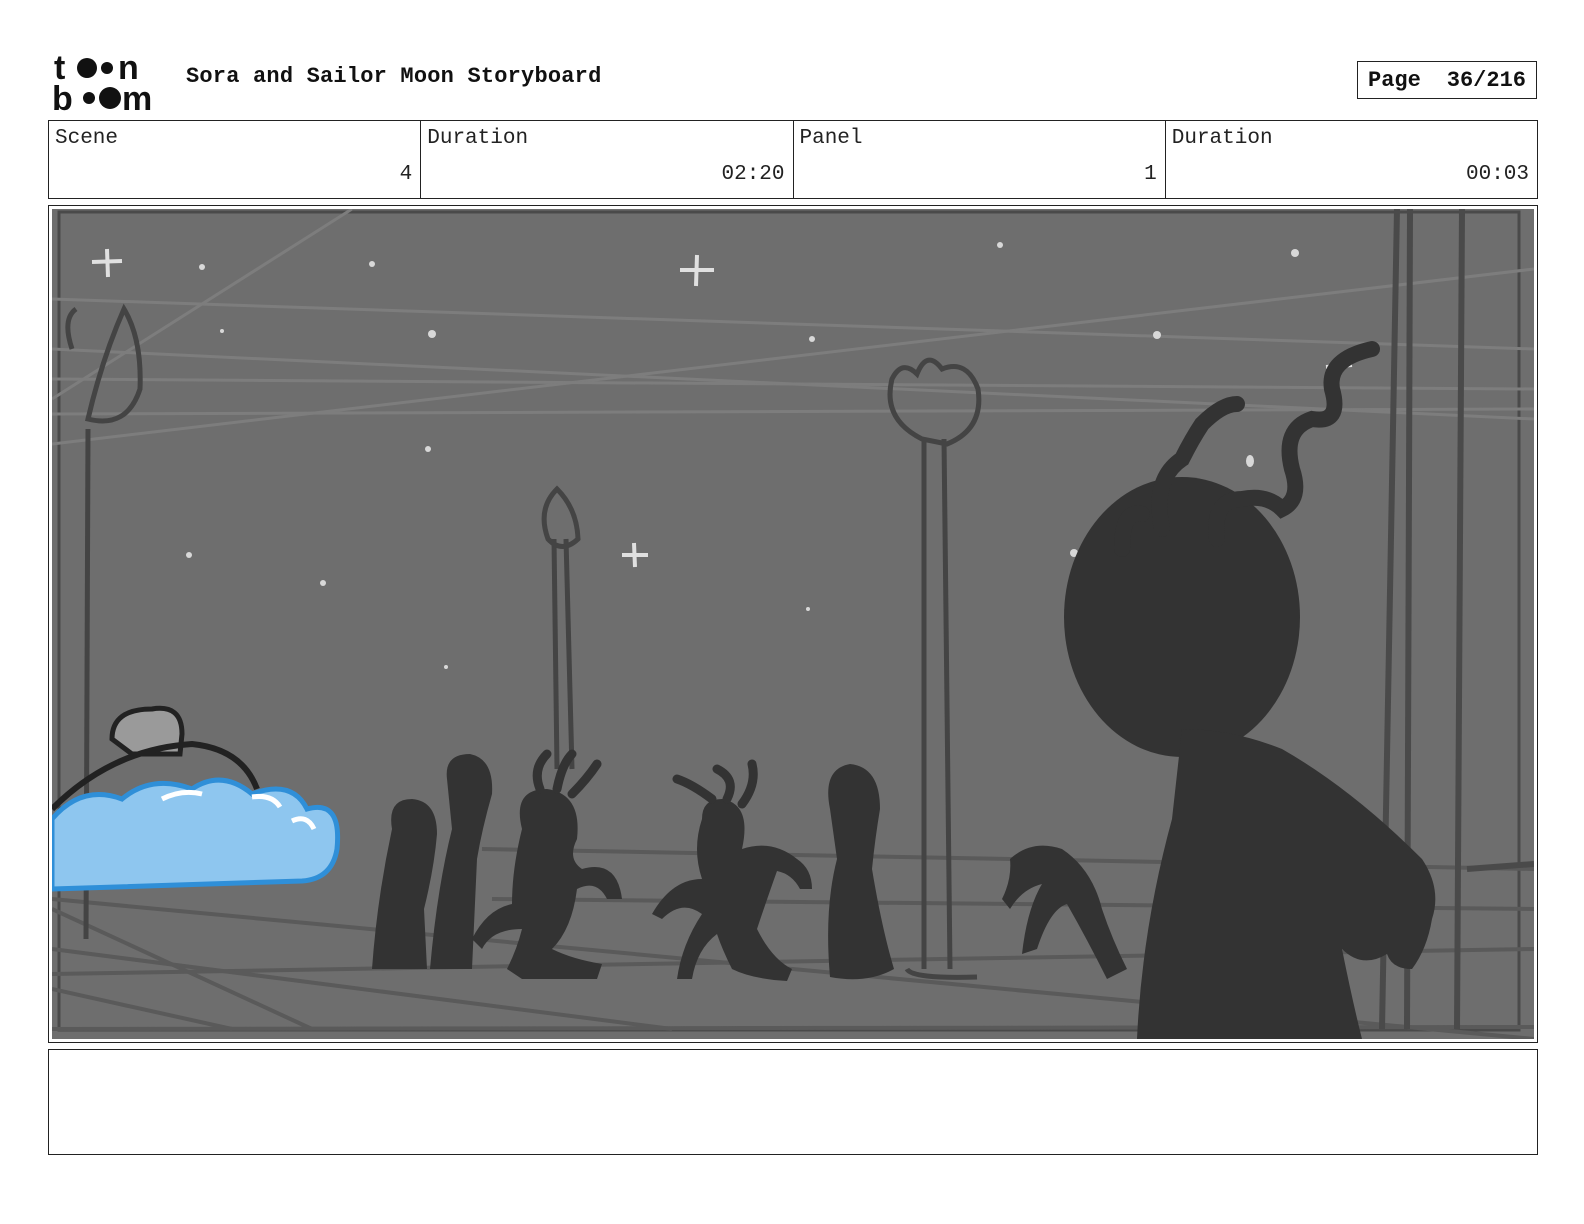 This screenshot has height=1224, width=1584. Describe the element at coordinates (87, 138) in the screenshot. I see `scene-label: Scene` at that location.